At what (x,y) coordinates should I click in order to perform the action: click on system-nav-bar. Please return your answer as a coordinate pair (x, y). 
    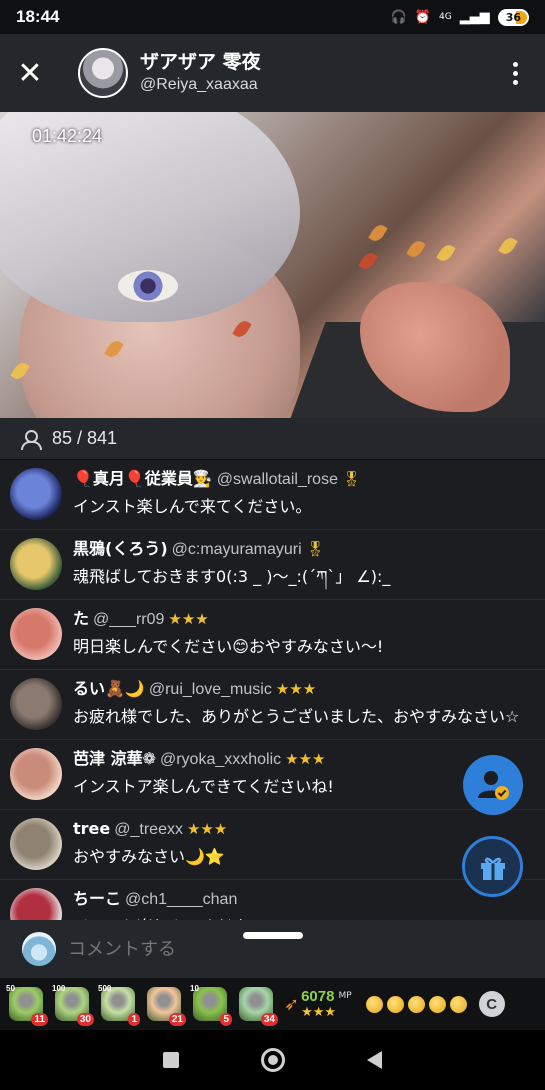
    Looking at the image, I should click on (272, 1060).